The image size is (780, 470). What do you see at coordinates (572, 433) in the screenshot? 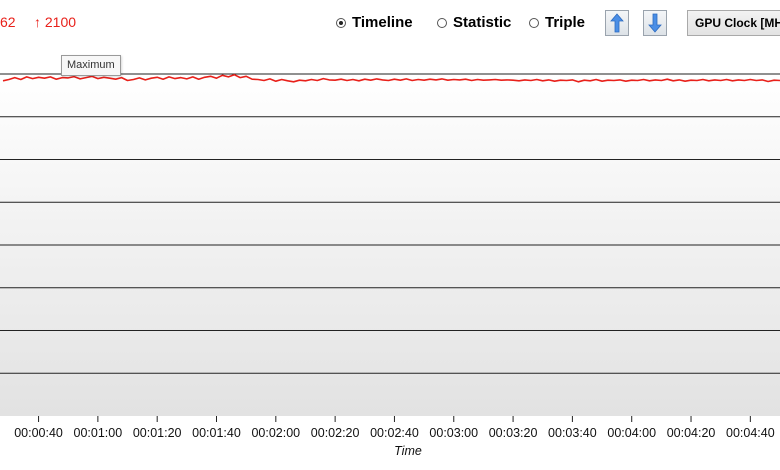
I see `x-tick-label: 00:03:40` at bounding box center [572, 433].